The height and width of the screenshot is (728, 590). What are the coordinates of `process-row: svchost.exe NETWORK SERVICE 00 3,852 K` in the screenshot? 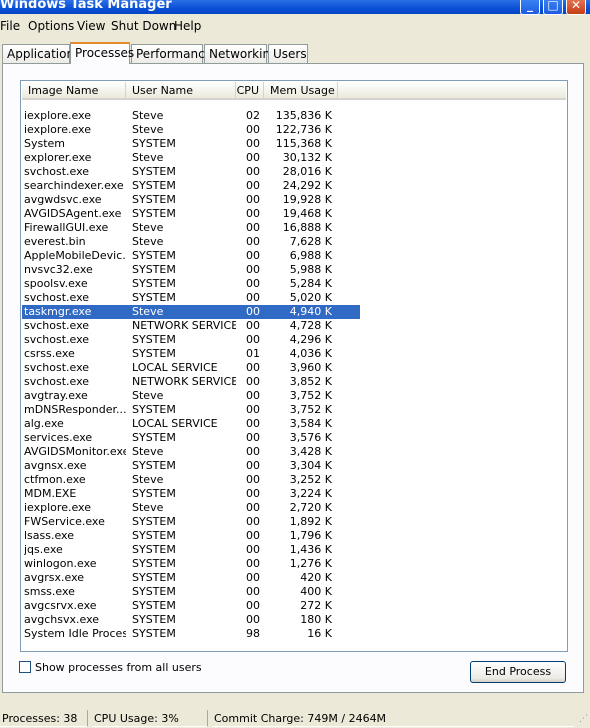 It's located at (191, 382).